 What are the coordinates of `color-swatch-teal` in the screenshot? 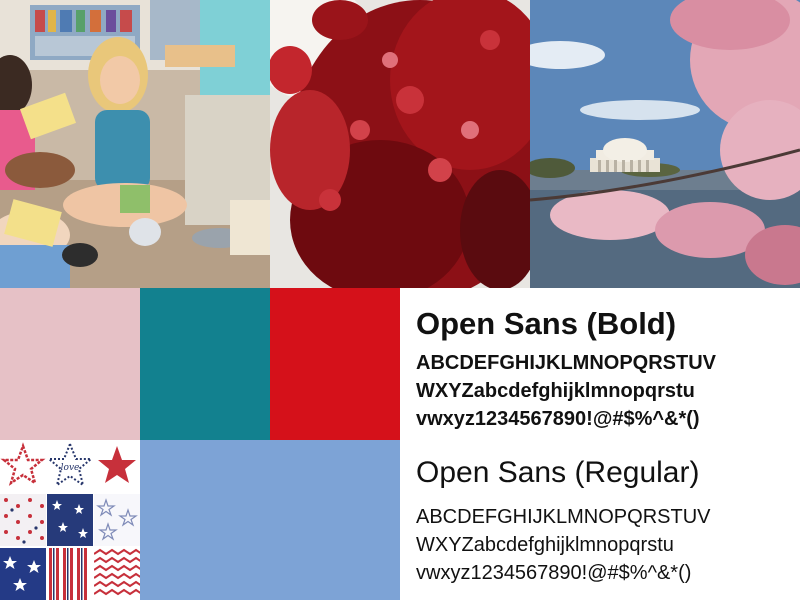 It's located at (205, 364).